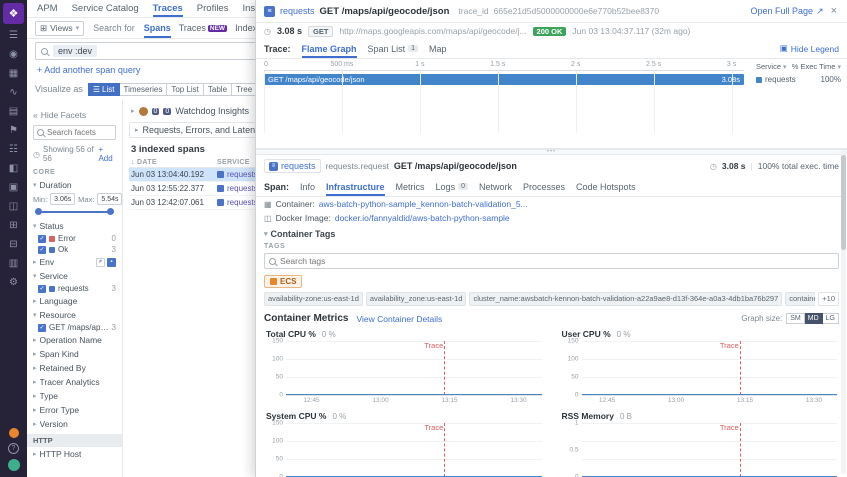  Describe the element at coordinates (60, 28) in the screenshot. I see `views-button: ⊞ Views ▾` at that location.